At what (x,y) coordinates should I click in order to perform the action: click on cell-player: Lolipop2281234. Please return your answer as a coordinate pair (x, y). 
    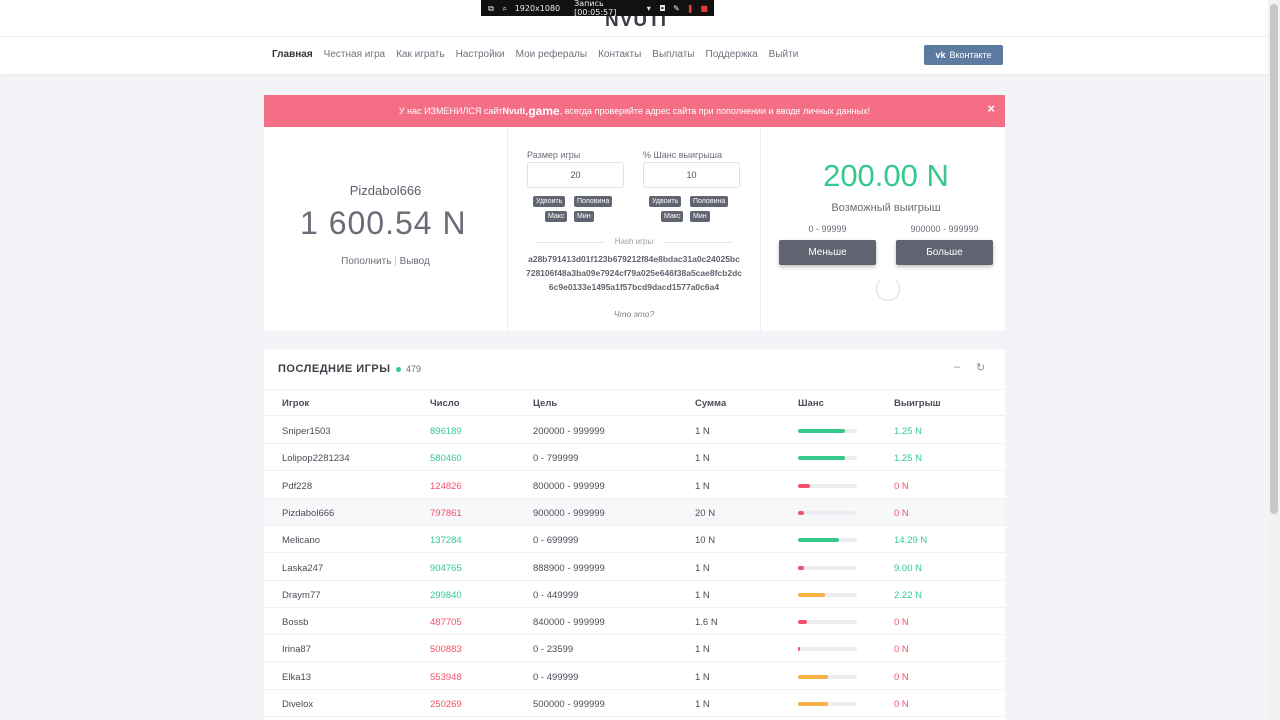
    Looking at the image, I should click on (316, 459).